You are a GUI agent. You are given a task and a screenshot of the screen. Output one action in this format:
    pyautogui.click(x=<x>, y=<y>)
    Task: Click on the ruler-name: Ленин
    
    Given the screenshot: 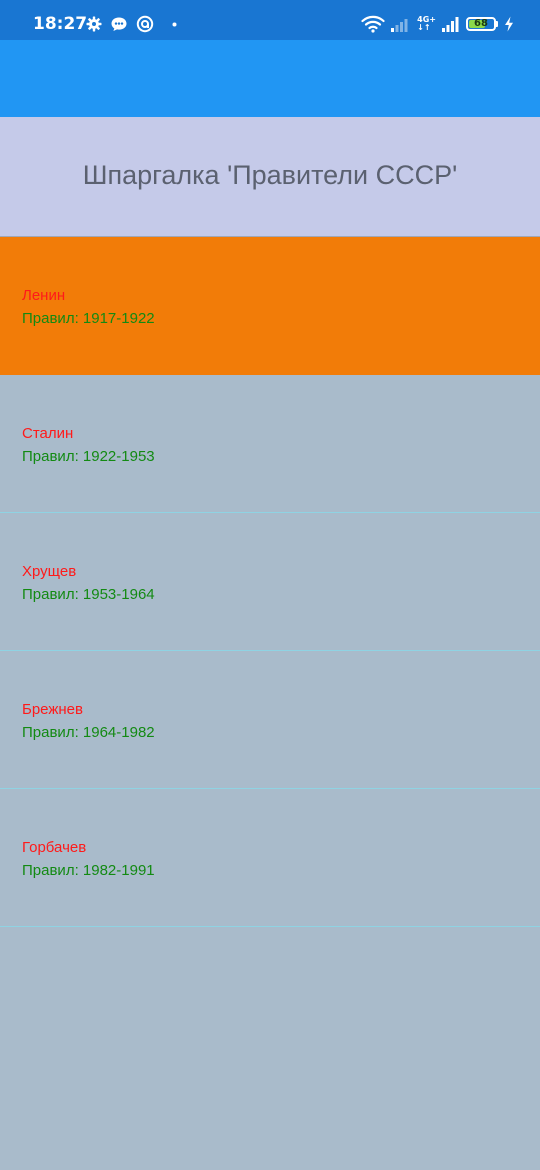 What is the action you would take?
    pyautogui.click(x=44, y=295)
    